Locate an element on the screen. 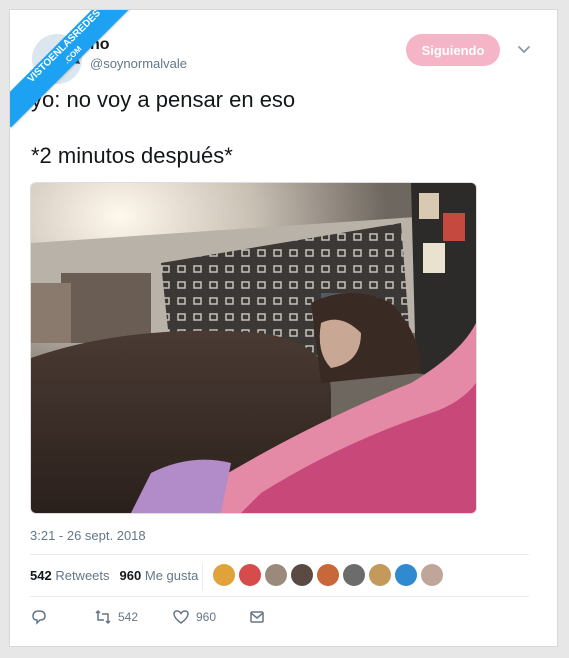  engagement-stats: 542 Retweets 960 Me gusta is located at coordinates (114, 575).